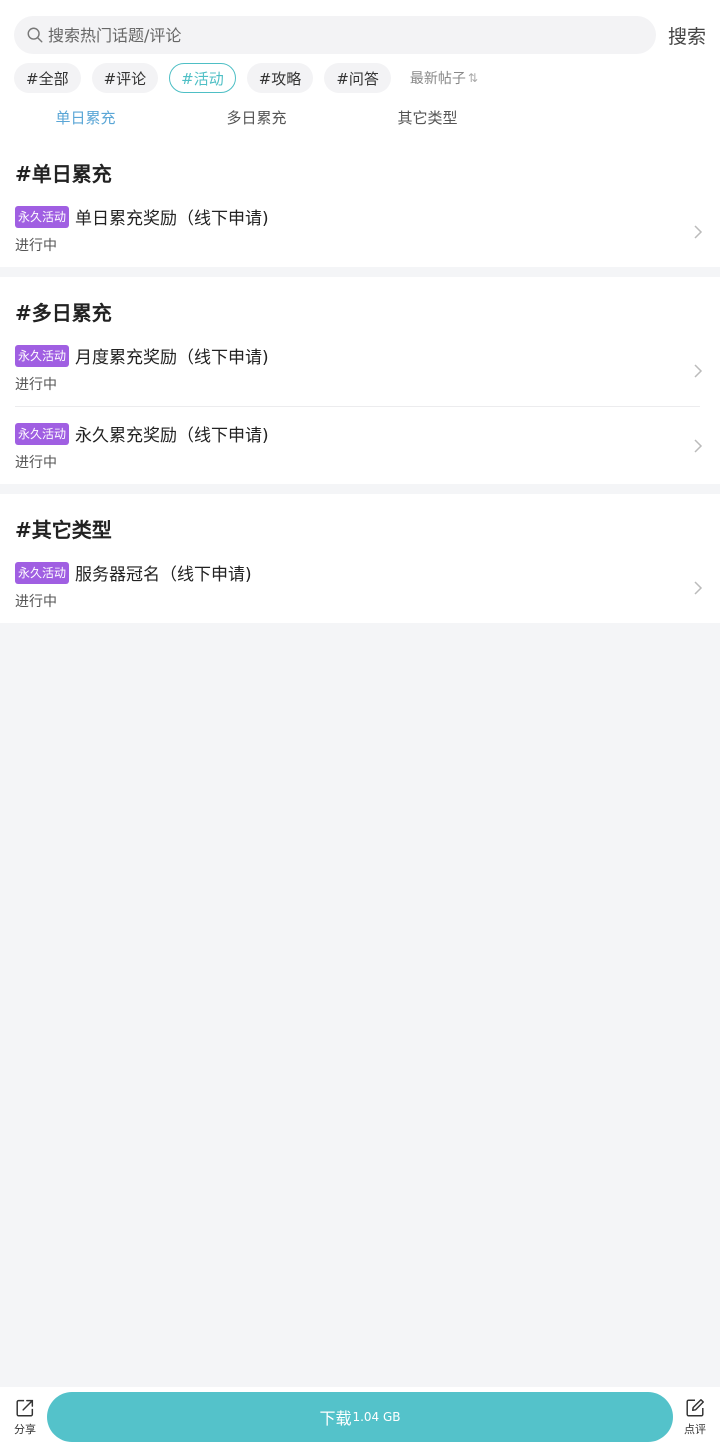 This screenshot has width=720, height=1447. I want to click on review-label: 点评, so click(695, 1429).